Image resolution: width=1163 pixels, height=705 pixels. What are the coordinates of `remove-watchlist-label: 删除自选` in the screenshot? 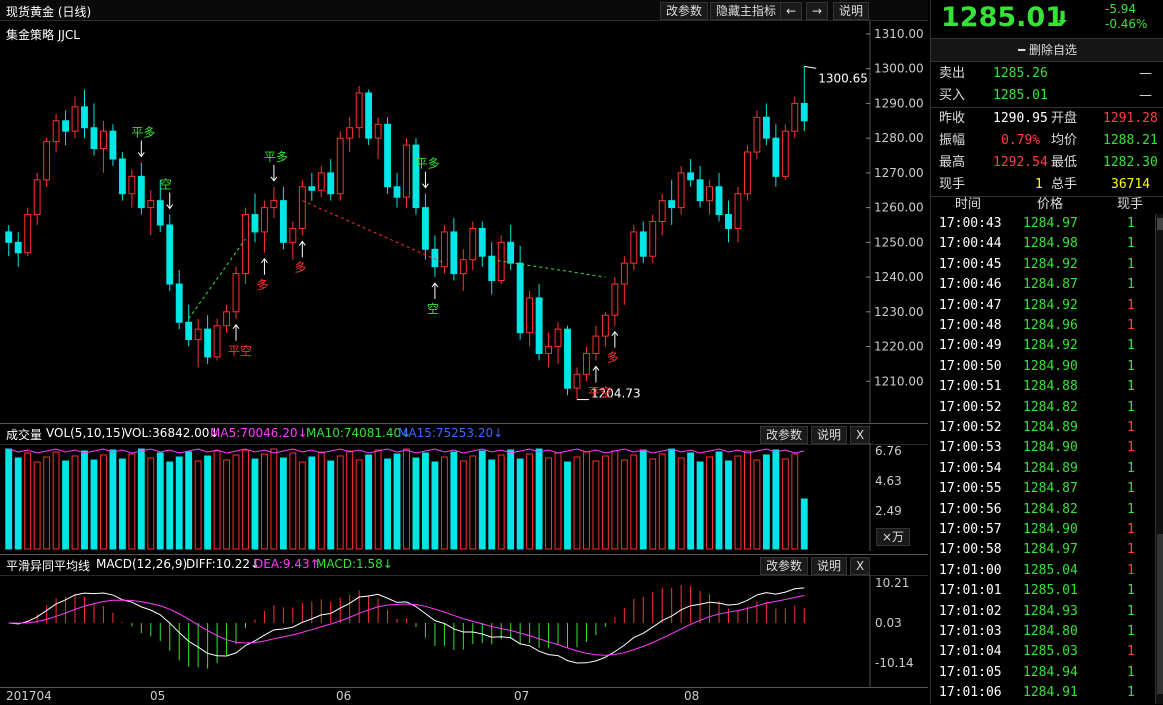 It's located at (1053, 50).